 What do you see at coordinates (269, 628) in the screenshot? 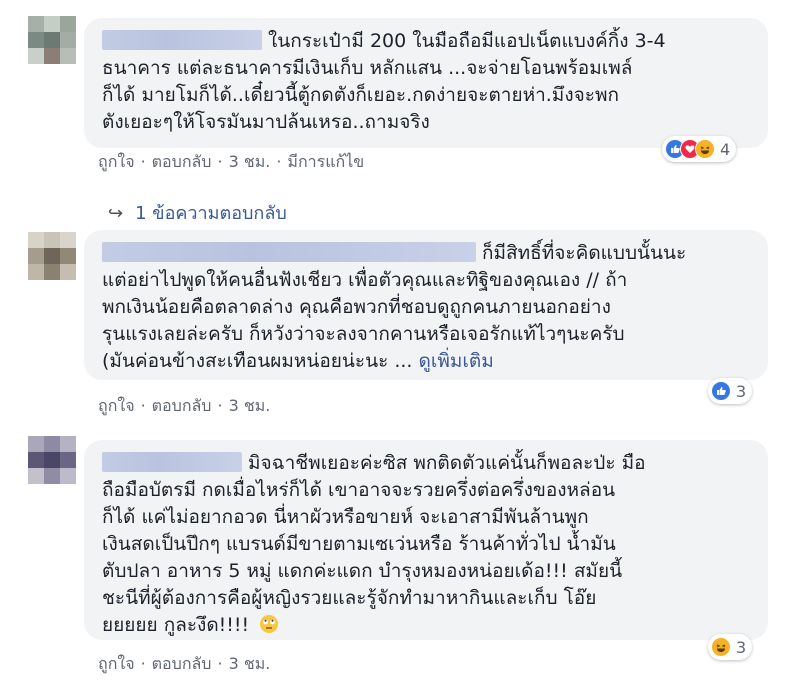
I see `rolling-eyes-emoji-icon` at bounding box center [269, 628].